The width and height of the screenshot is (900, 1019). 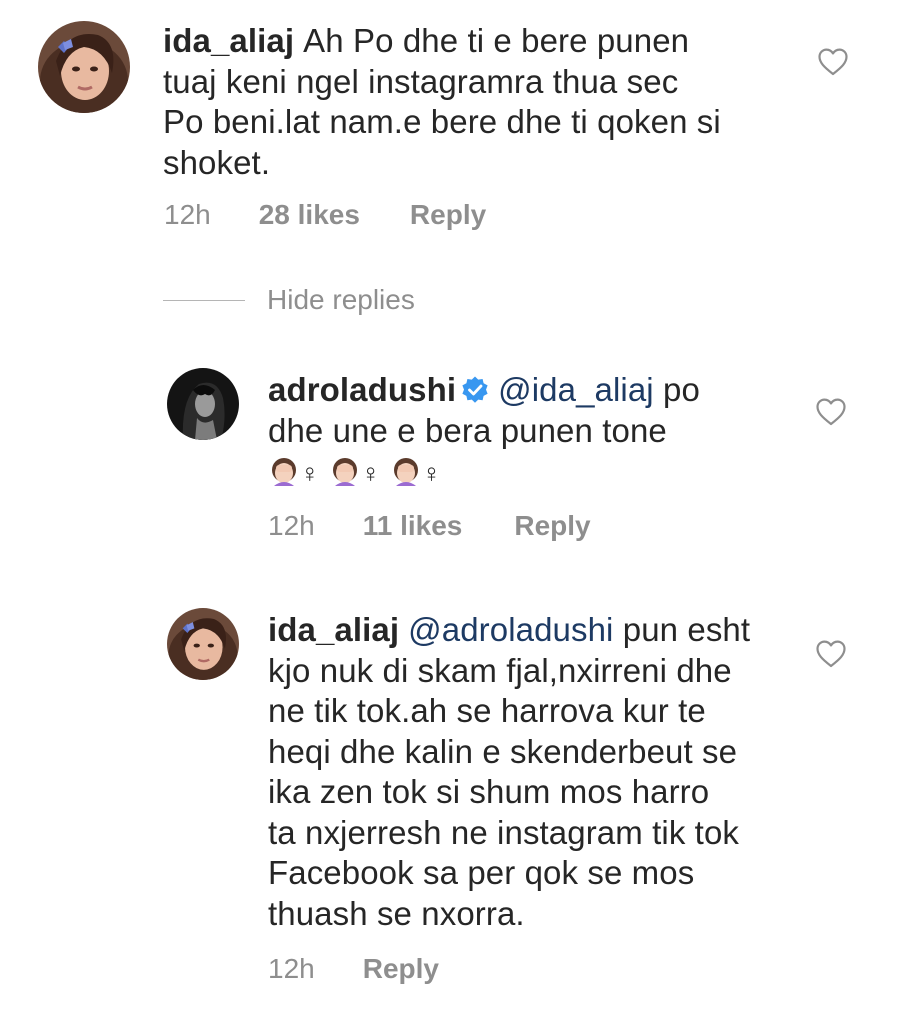 What do you see at coordinates (481, 872) in the screenshot?
I see `comment-line: Facebook sa per qok se mos` at bounding box center [481, 872].